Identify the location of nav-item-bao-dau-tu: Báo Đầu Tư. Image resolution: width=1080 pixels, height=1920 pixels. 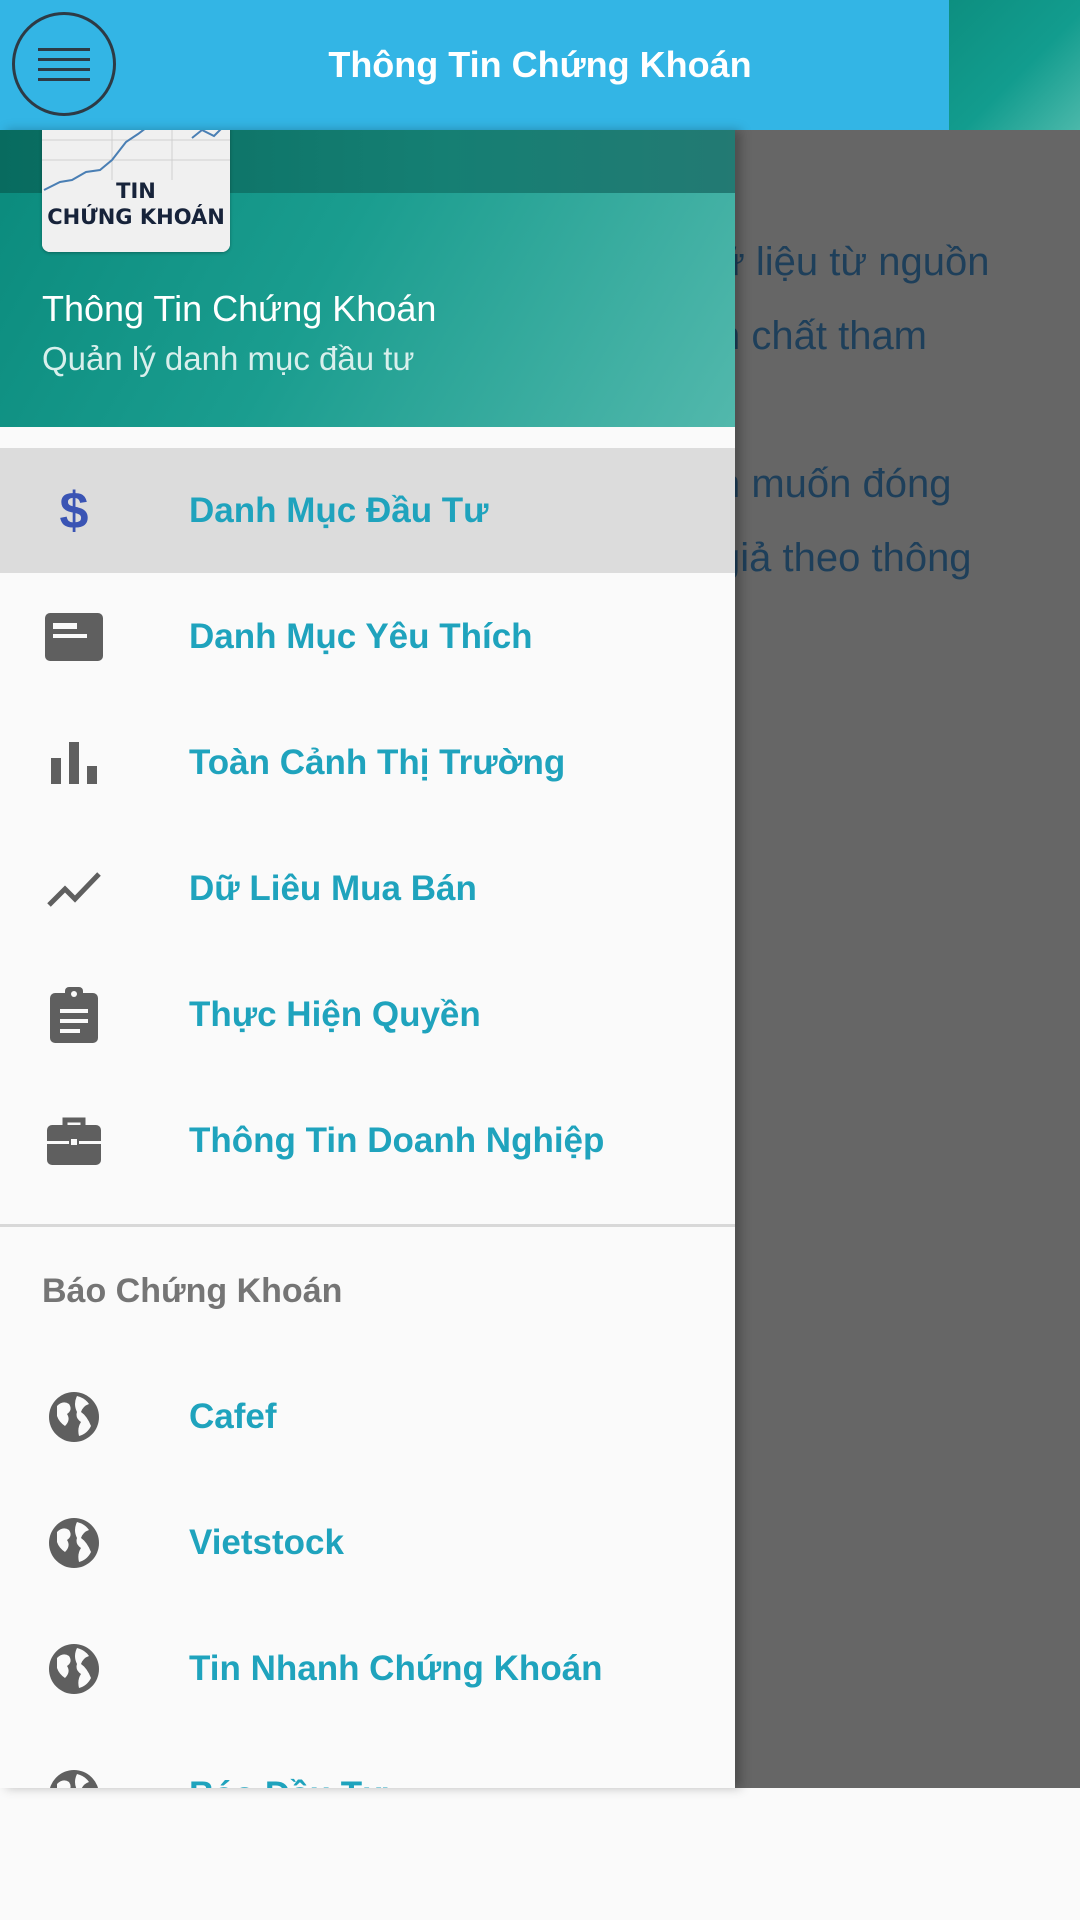
(367, 1760).